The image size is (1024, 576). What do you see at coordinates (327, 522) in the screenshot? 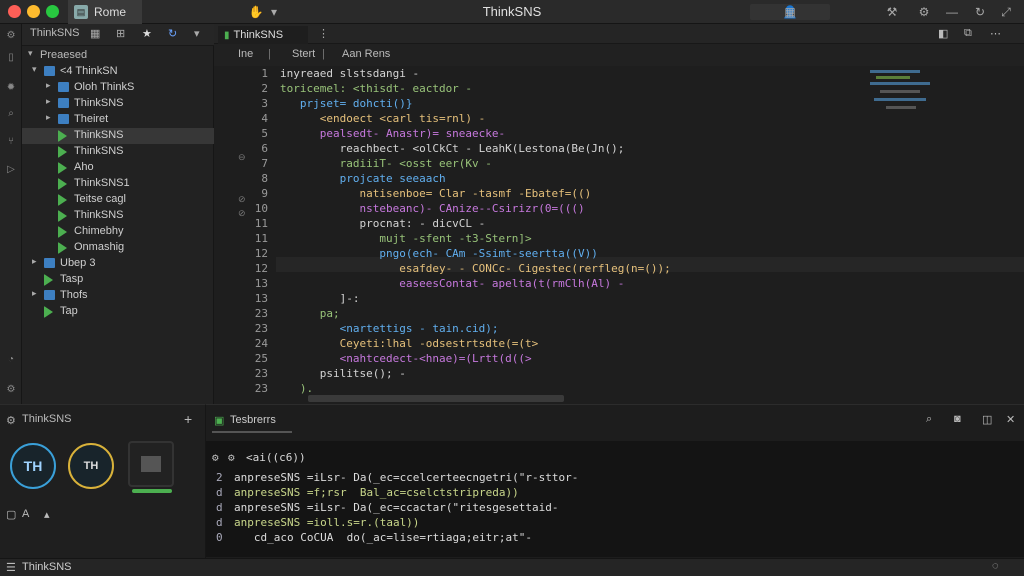
I see `terminal-line: anpreseSNS =ioll.s=r.(taal))` at bounding box center [327, 522].